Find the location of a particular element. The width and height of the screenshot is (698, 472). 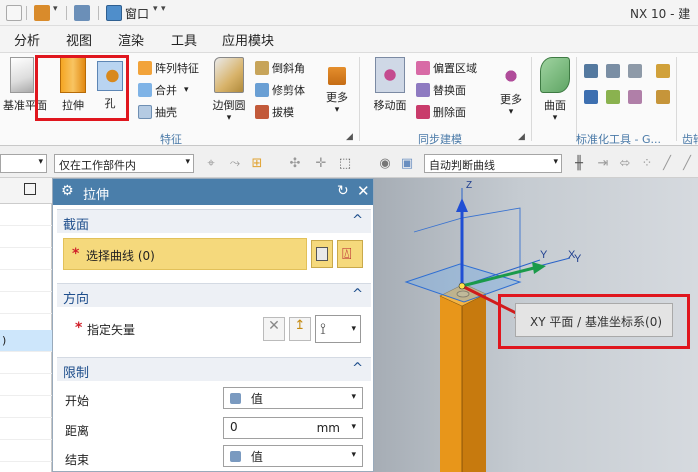

z-datum-label: Z is located at coordinates (469, 185).